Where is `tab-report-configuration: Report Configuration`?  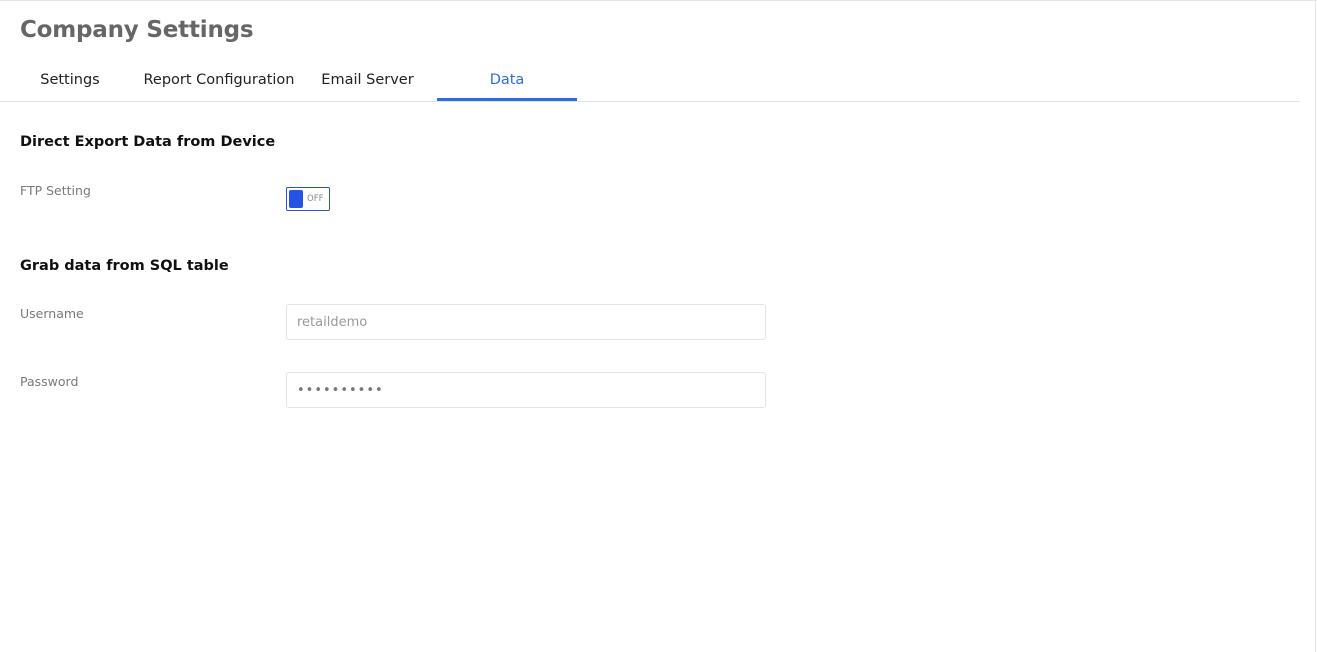
tab-report-configuration: Report Configuration is located at coordinates (219, 81).